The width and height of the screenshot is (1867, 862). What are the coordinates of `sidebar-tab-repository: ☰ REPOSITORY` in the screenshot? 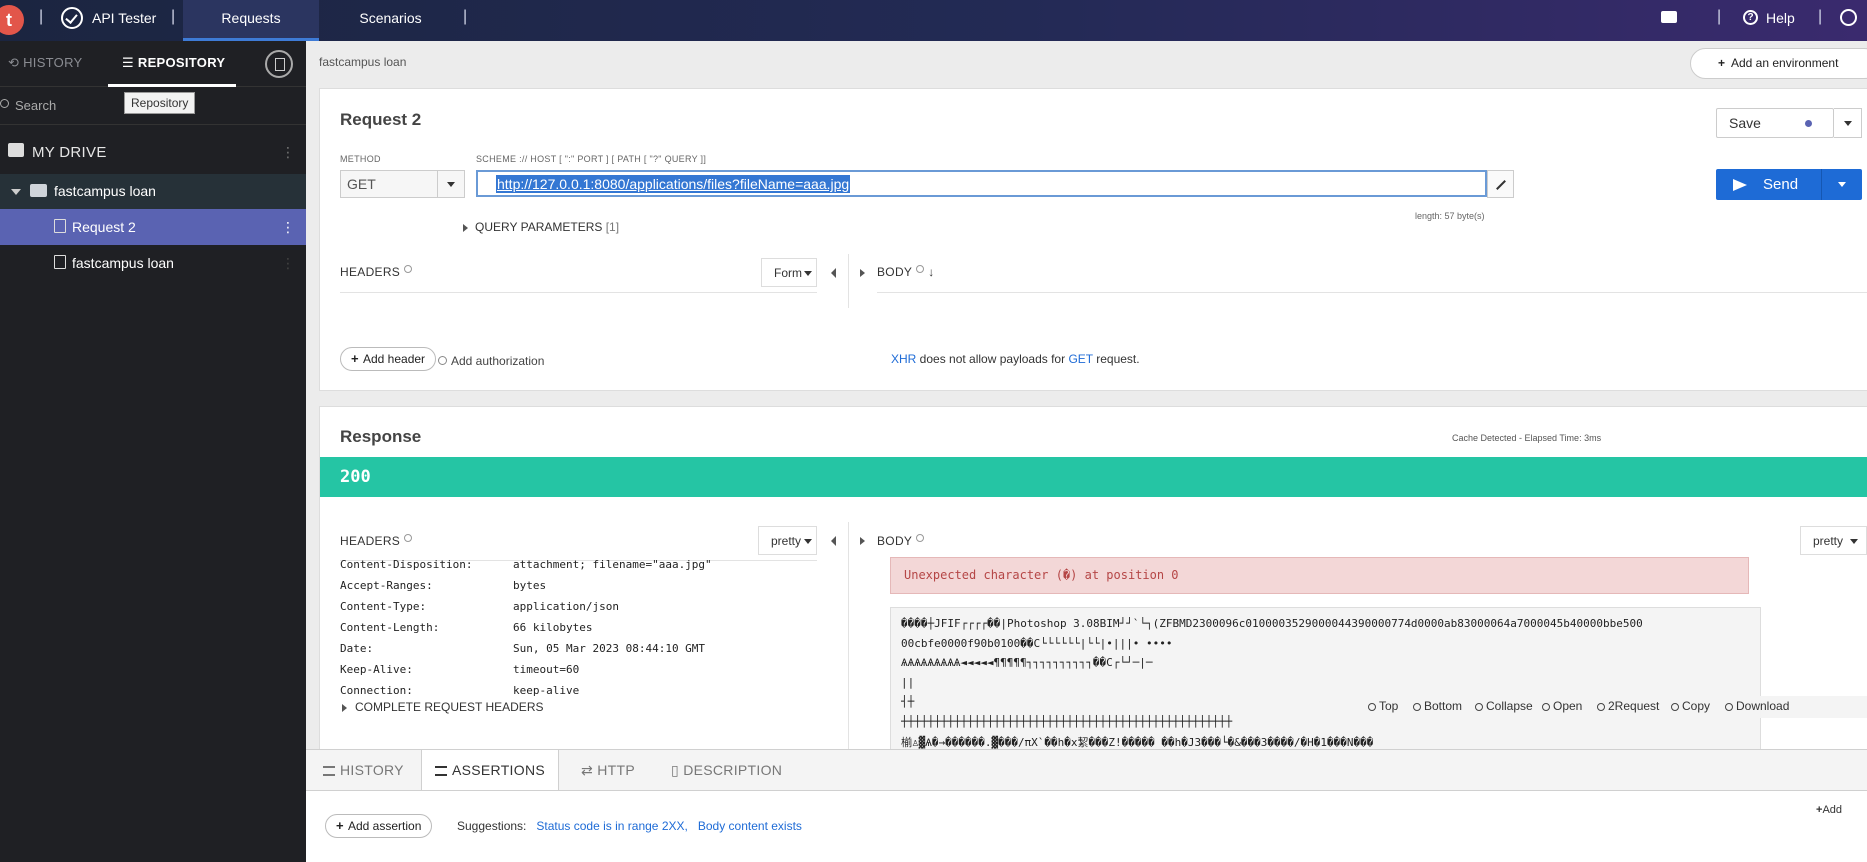 It's located at (173, 63).